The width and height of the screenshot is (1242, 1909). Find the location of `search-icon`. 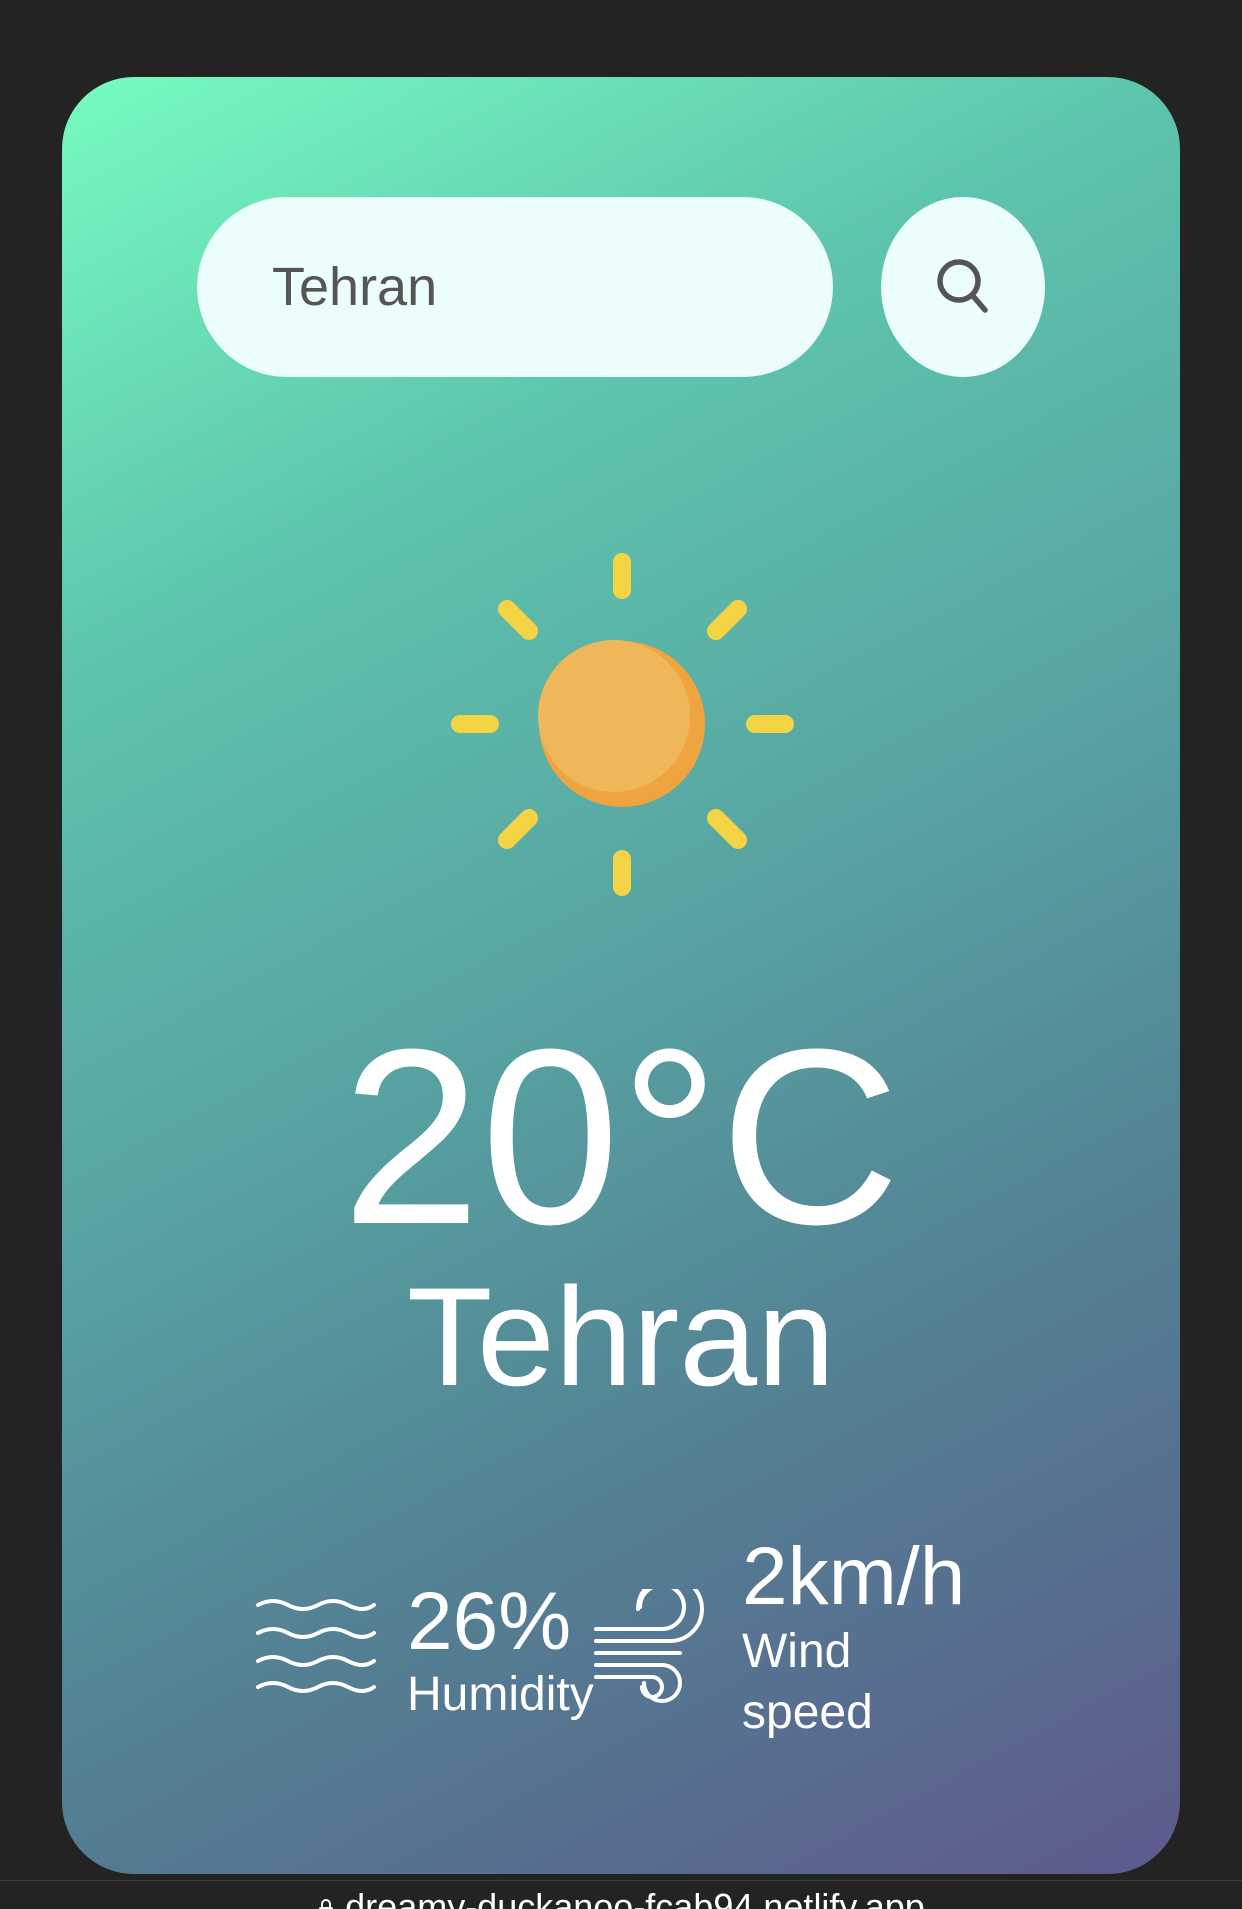

search-icon is located at coordinates (962, 286).